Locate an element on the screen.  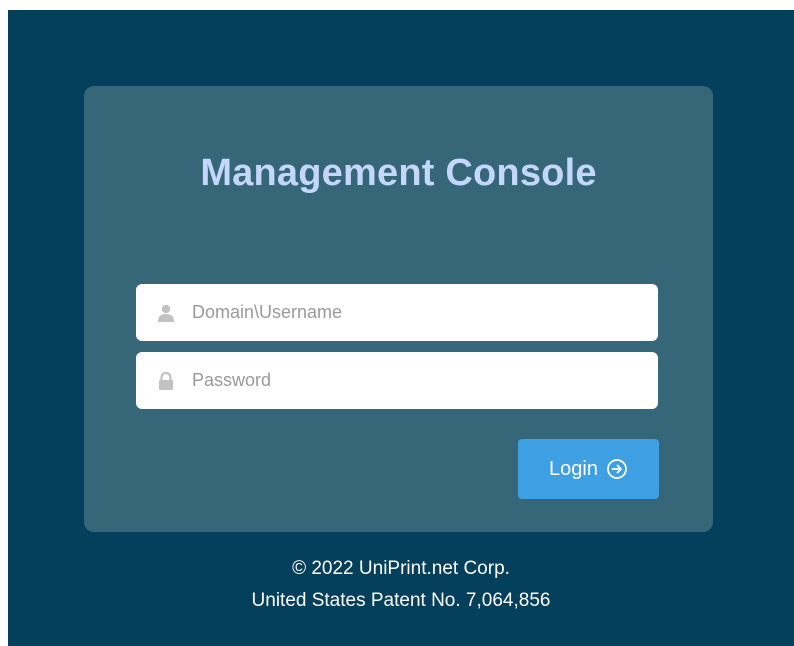
patent-text: United States Patent No. 7,064,856 is located at coordinates (401, 600).